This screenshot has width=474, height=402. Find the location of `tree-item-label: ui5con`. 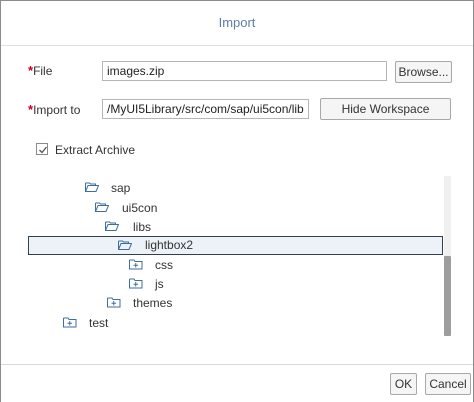

tree-item-label: ui5con is located at coordinates (140, 208).